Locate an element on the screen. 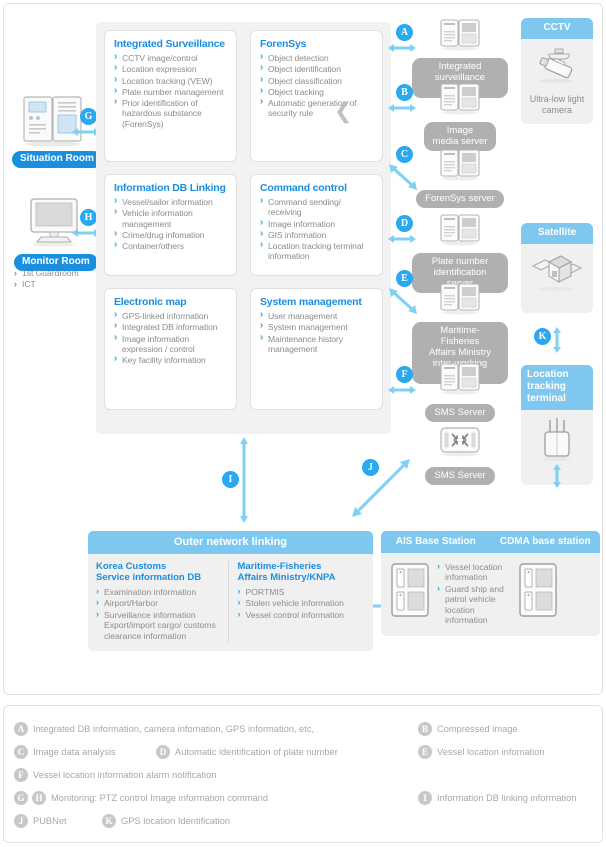 The image size is (606, 847). connector-E: E is located at coordinates (404, 278).